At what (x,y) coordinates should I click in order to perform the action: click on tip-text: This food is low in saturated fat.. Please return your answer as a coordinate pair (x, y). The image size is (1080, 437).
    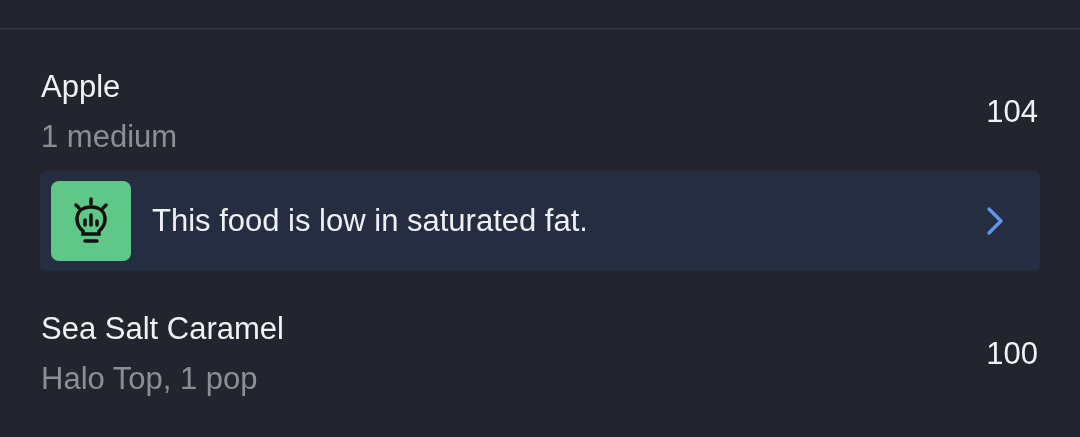
    Looking at the image, I should click on (370, 220).